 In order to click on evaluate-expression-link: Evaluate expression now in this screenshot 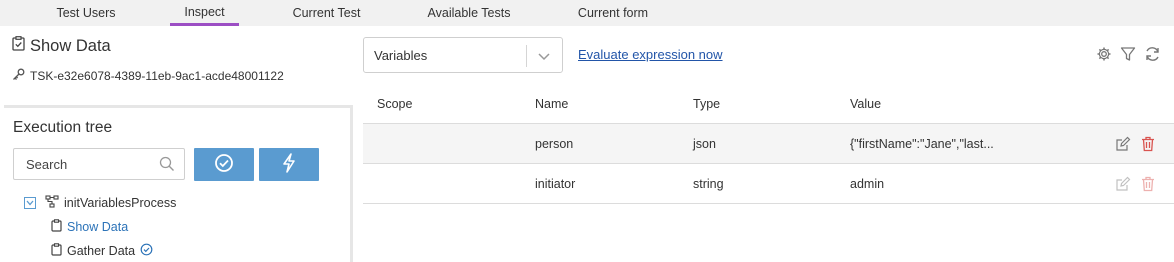, I will do `click(650, 54)`.